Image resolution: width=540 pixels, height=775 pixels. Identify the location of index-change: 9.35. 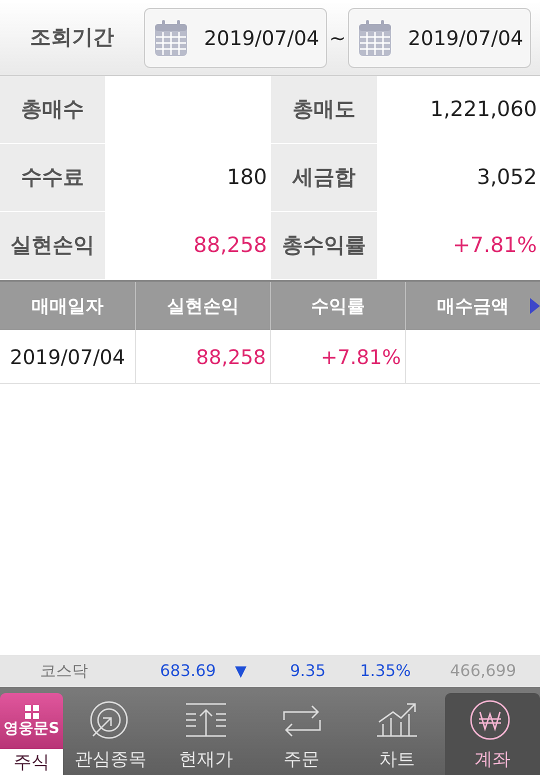
(308, 671).